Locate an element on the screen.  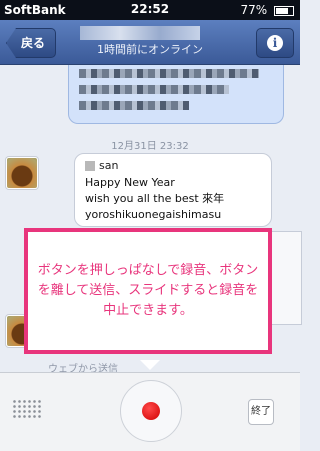
battery-percent: 77% is located at coordinates (254, 10).